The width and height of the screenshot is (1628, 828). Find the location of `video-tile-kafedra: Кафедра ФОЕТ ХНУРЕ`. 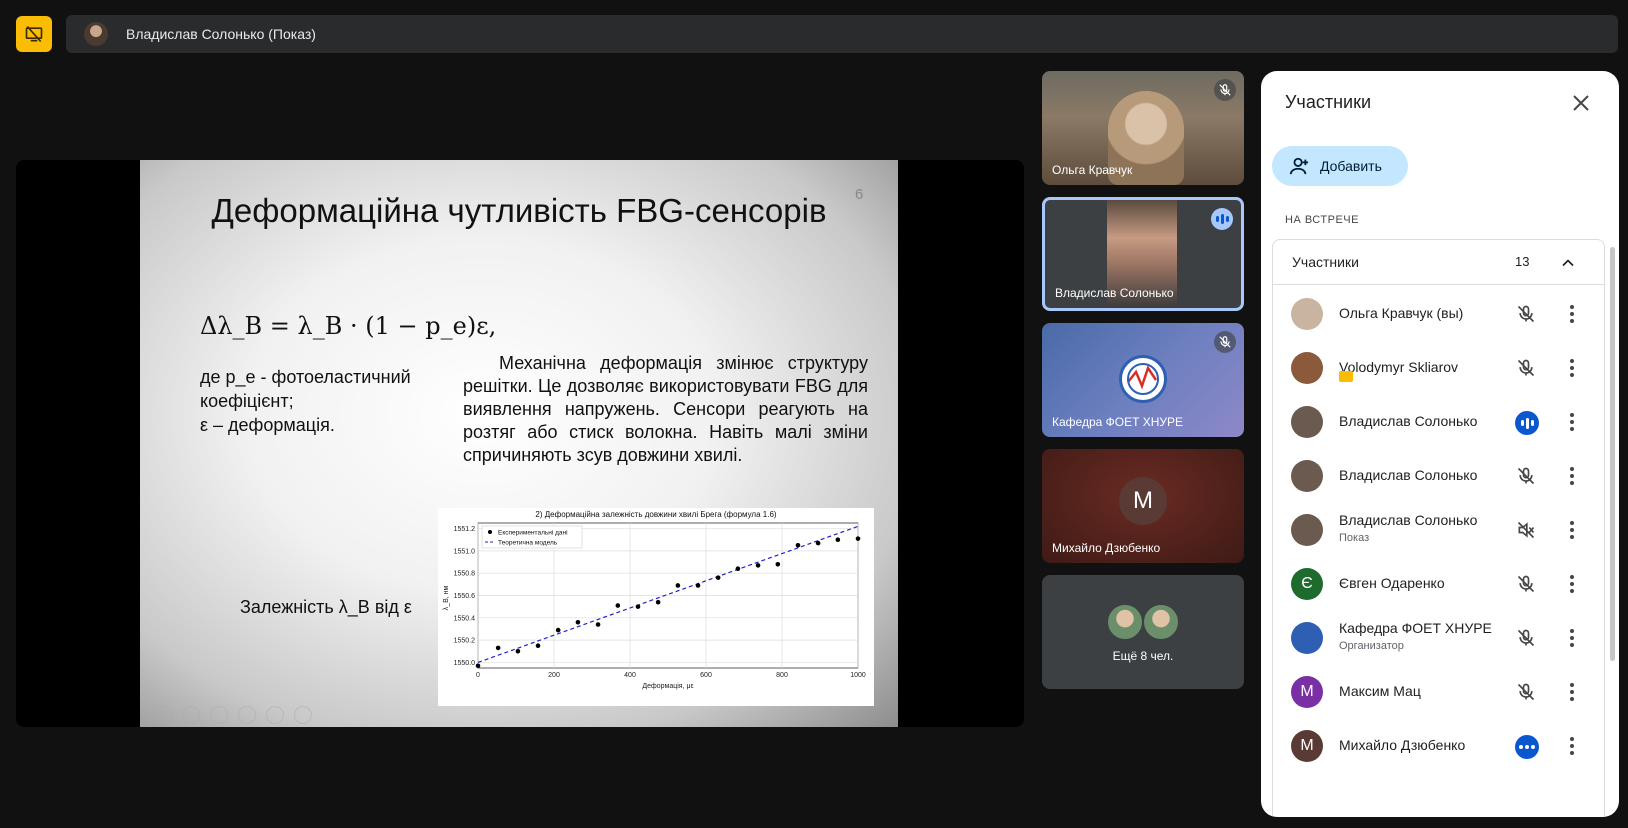

video-tile-kafedra: Кафедра ФОЕТ ХНУРЕ is located at coordinates (1143, 380).